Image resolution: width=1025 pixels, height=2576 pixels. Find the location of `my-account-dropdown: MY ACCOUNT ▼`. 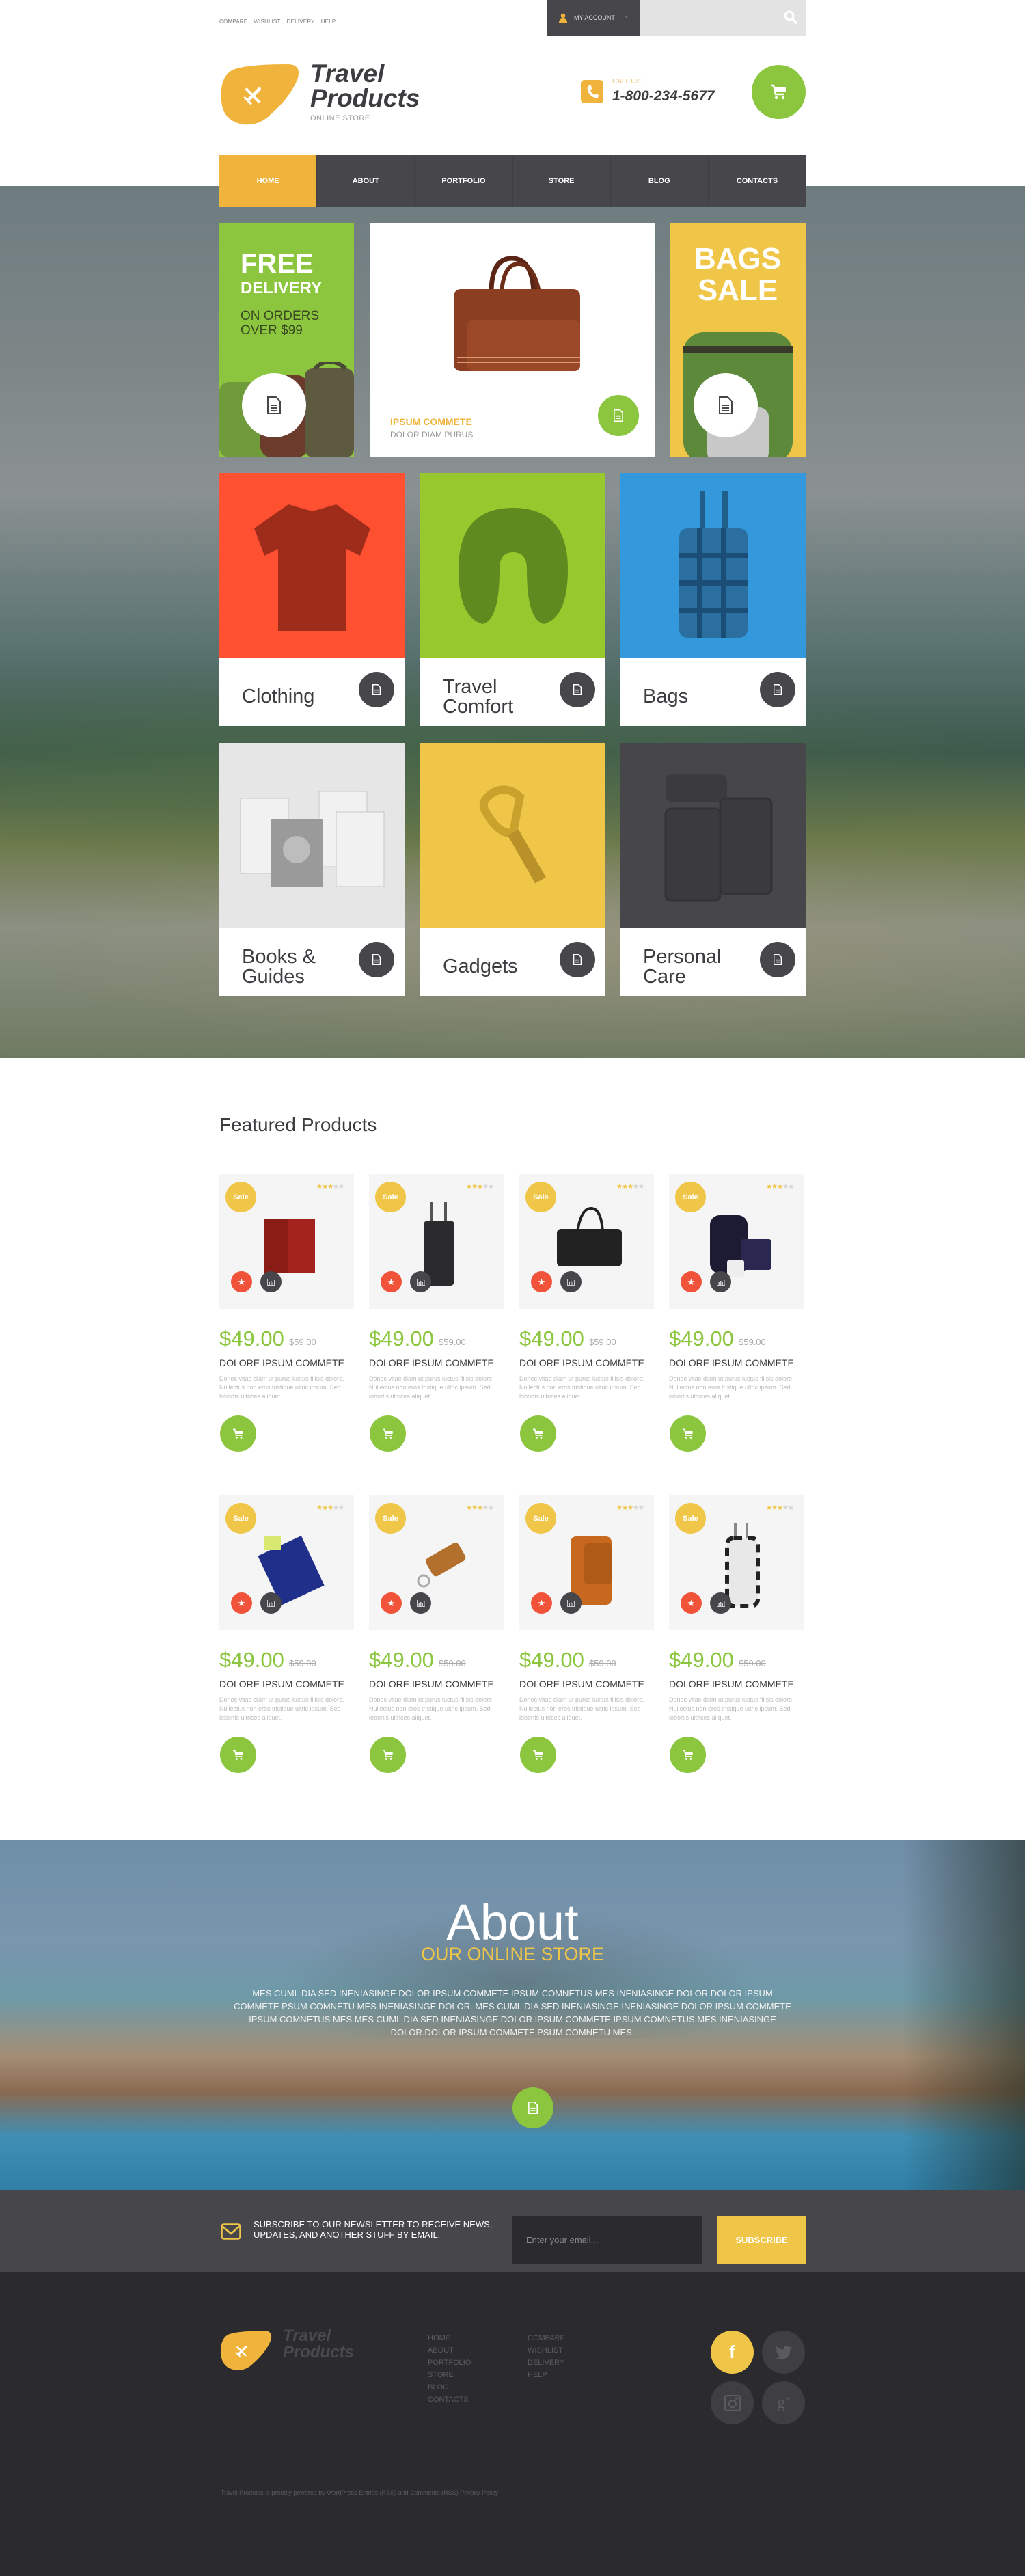

my-account-dropdown: MY ACCOUNT ▼ is located at coordinates (593, 18).